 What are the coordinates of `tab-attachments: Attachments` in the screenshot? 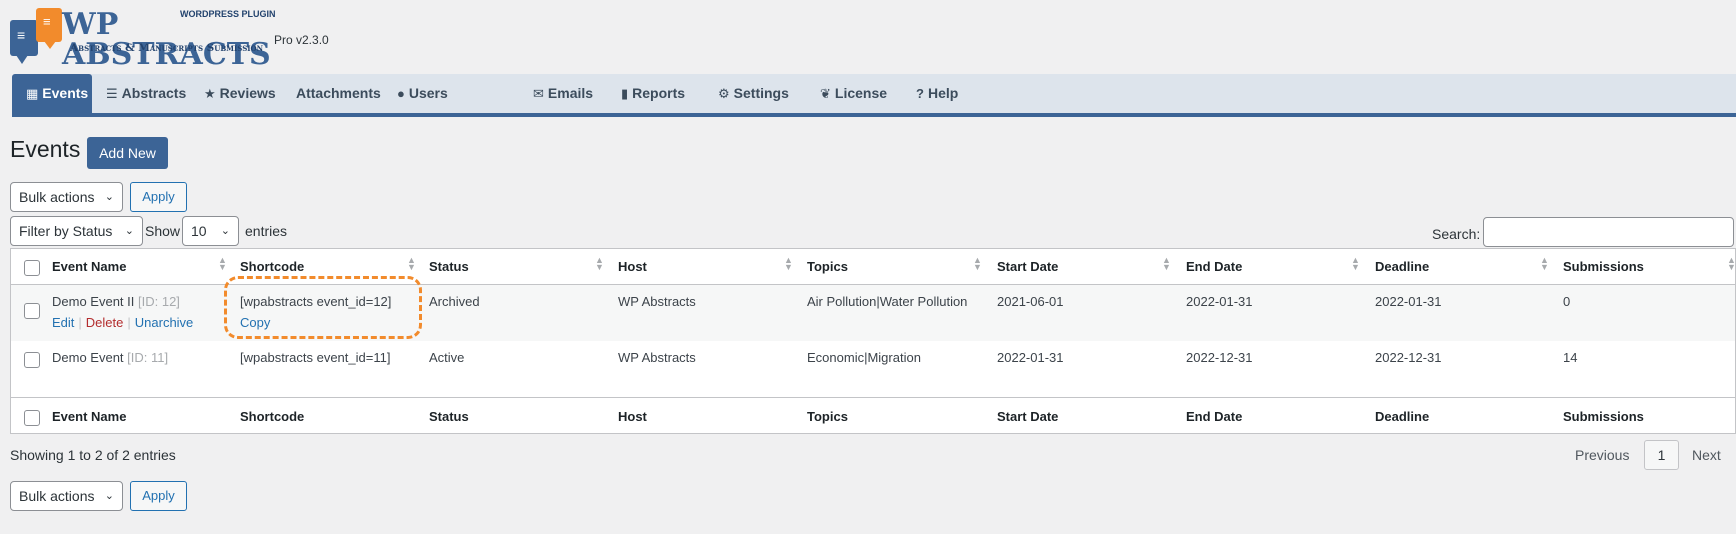 It's located at (338, 93).